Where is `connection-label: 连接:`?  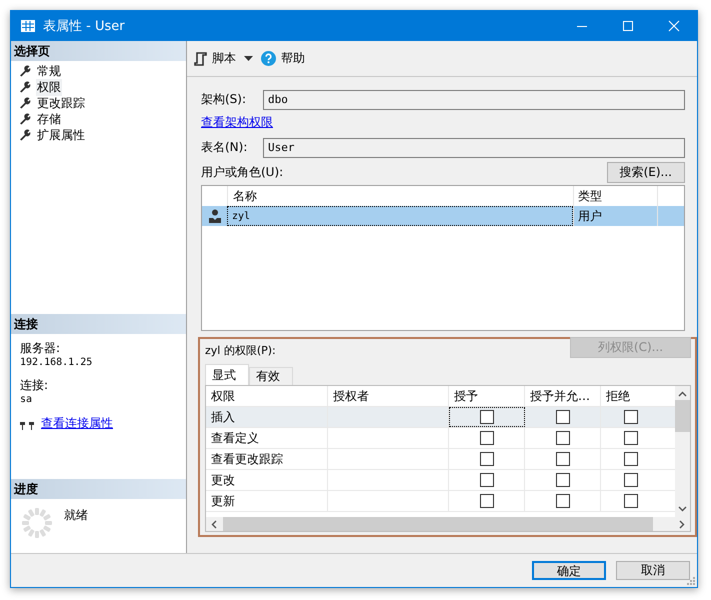
connection-label: 连接: is located at coordinates (34, 385).